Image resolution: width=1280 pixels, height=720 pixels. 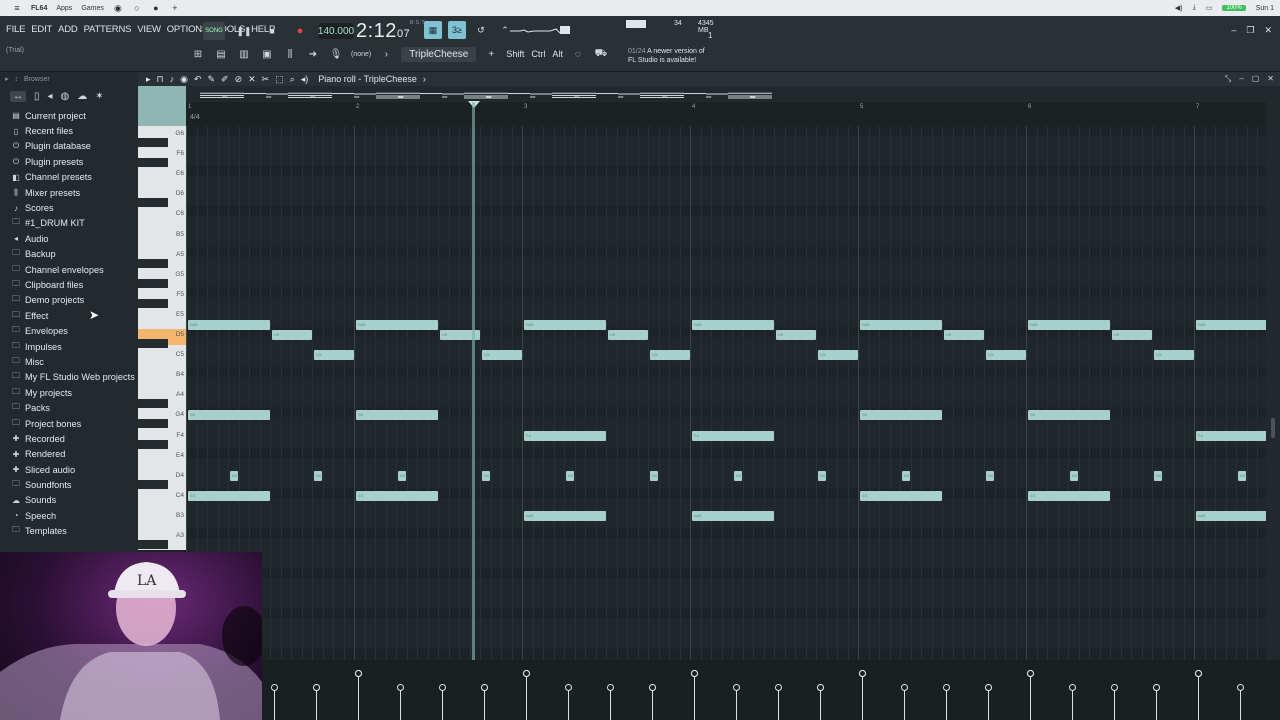 I want to click on download-icon: ⤓, so click(x=1194, y=8).